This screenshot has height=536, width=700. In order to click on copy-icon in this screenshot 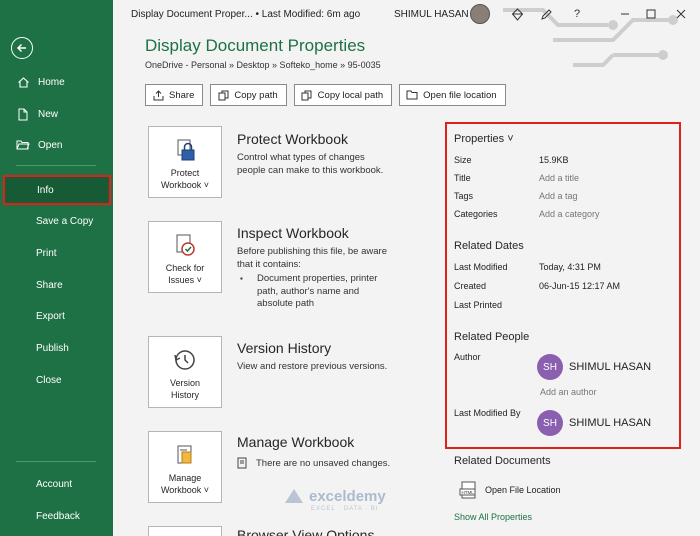, I will do `click(307, 95)`.